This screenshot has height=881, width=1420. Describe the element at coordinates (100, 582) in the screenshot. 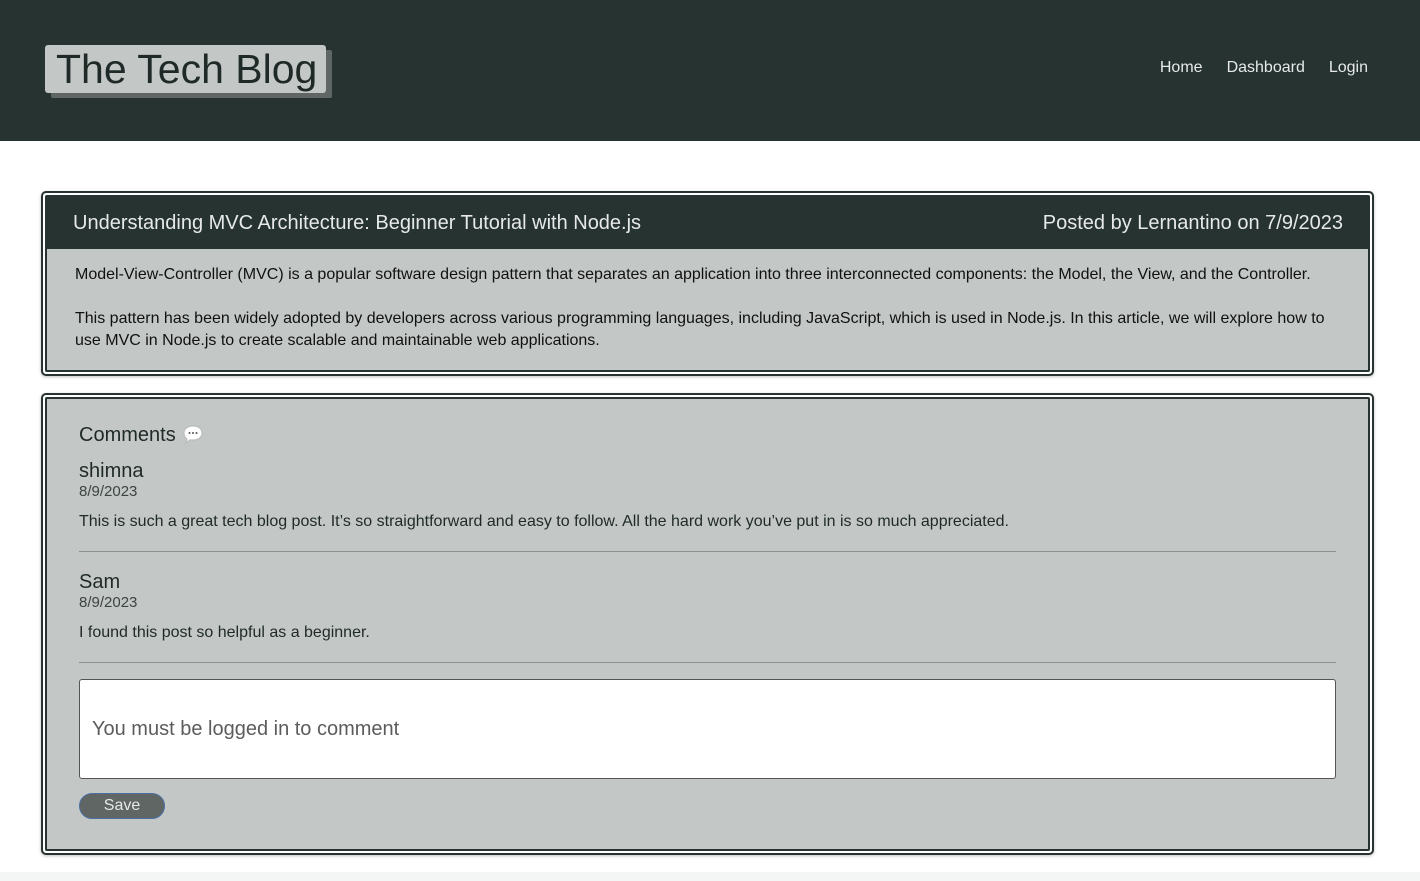

I see `comment-author: Sam` at that location.